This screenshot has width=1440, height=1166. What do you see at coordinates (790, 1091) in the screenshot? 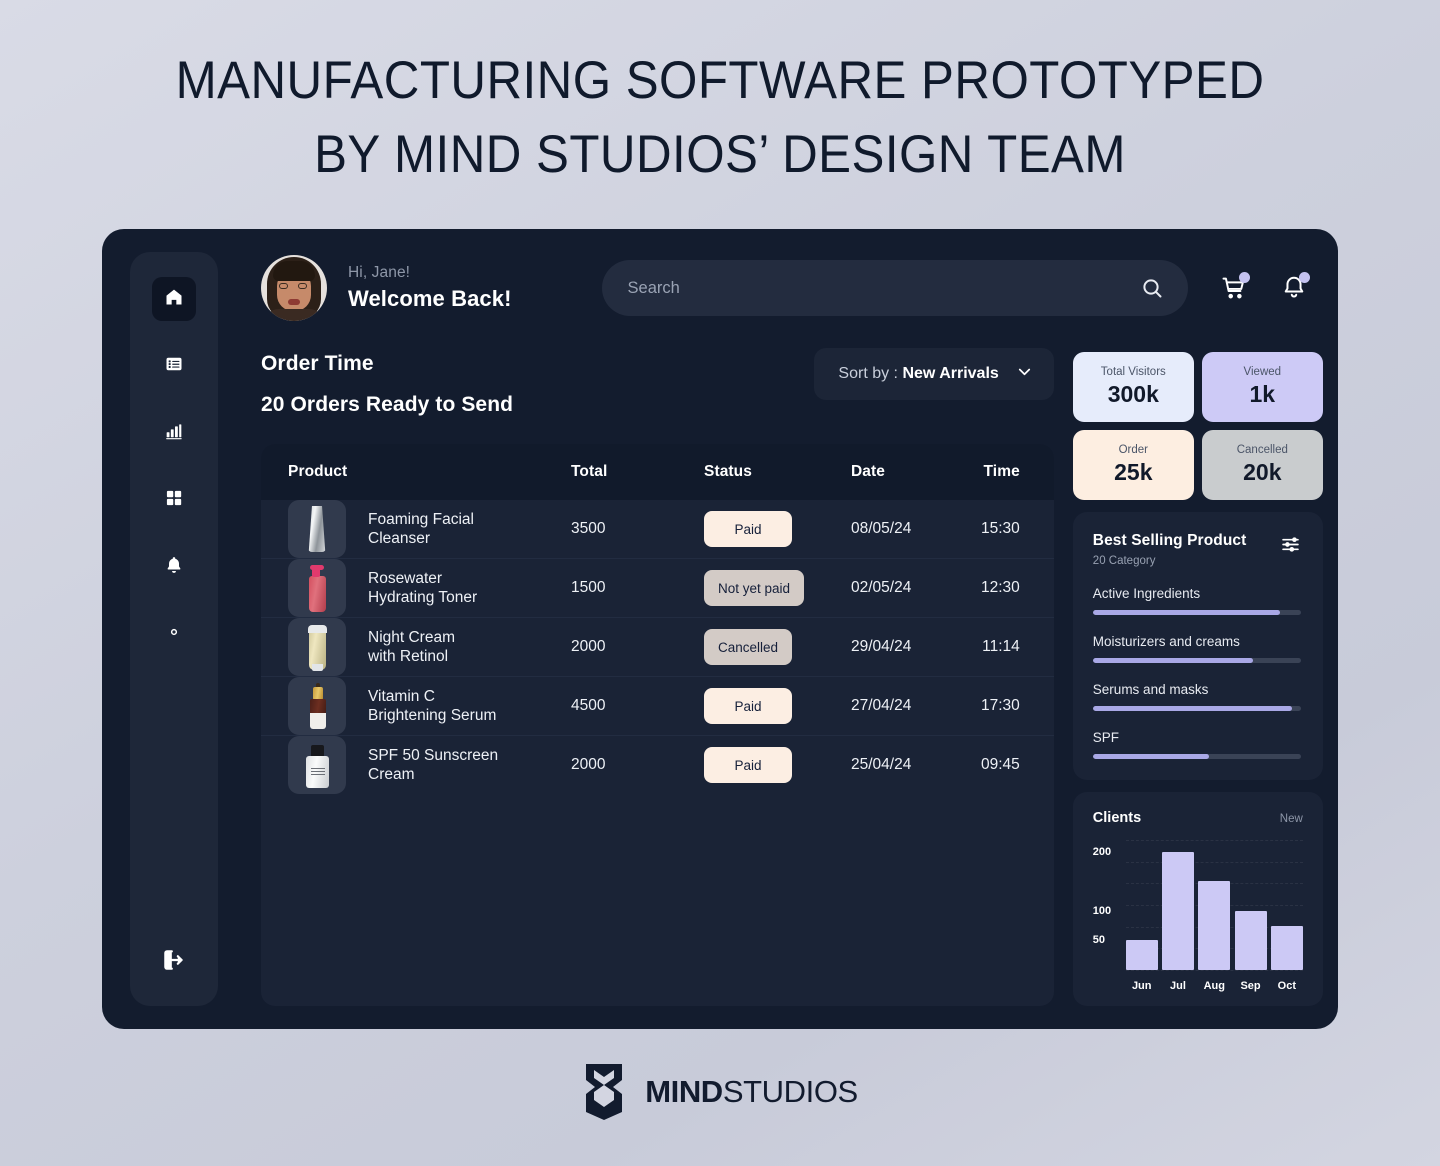
I see `logo-text-light: STUDIOS` at bounding box center [790, 1091].